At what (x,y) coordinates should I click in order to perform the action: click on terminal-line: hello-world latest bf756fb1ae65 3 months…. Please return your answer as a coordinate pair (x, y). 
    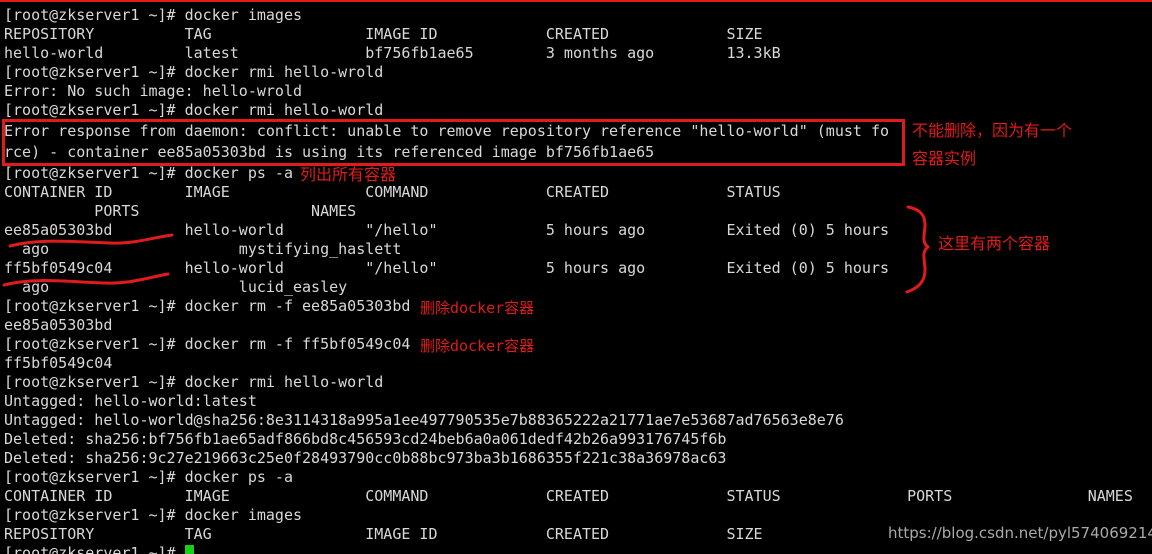
    Looking at the image, I should click on (392, 53).